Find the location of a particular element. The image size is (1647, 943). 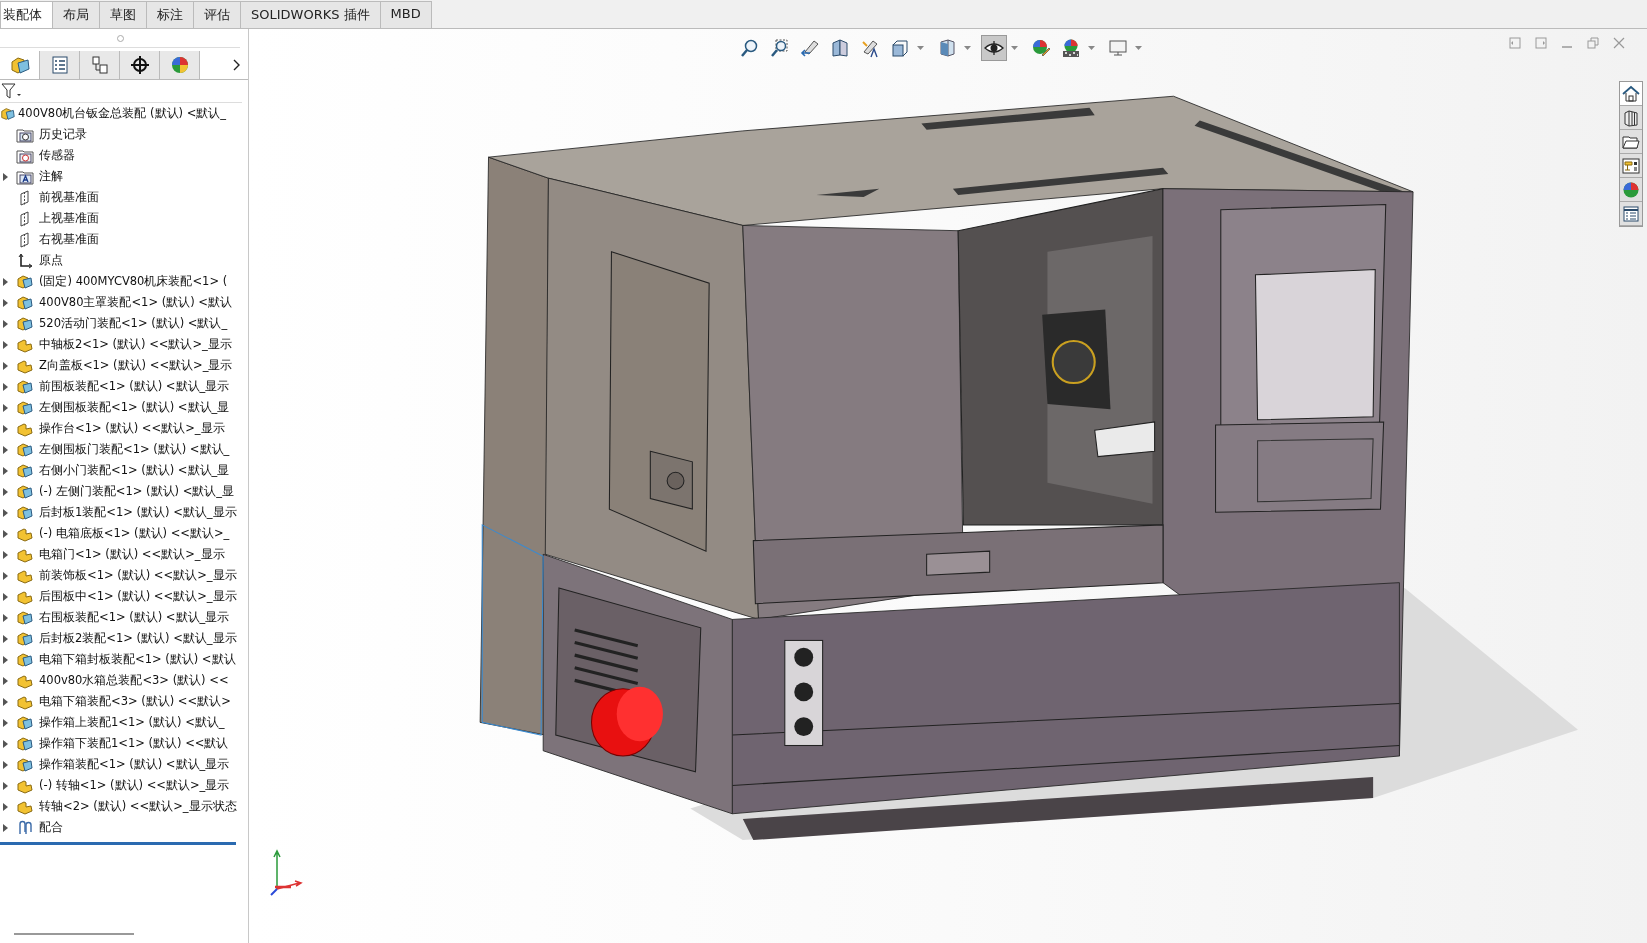

tree-item: Z向盖板<1> (默认) <<默认>_显示 is located at coordinates (136, 365).